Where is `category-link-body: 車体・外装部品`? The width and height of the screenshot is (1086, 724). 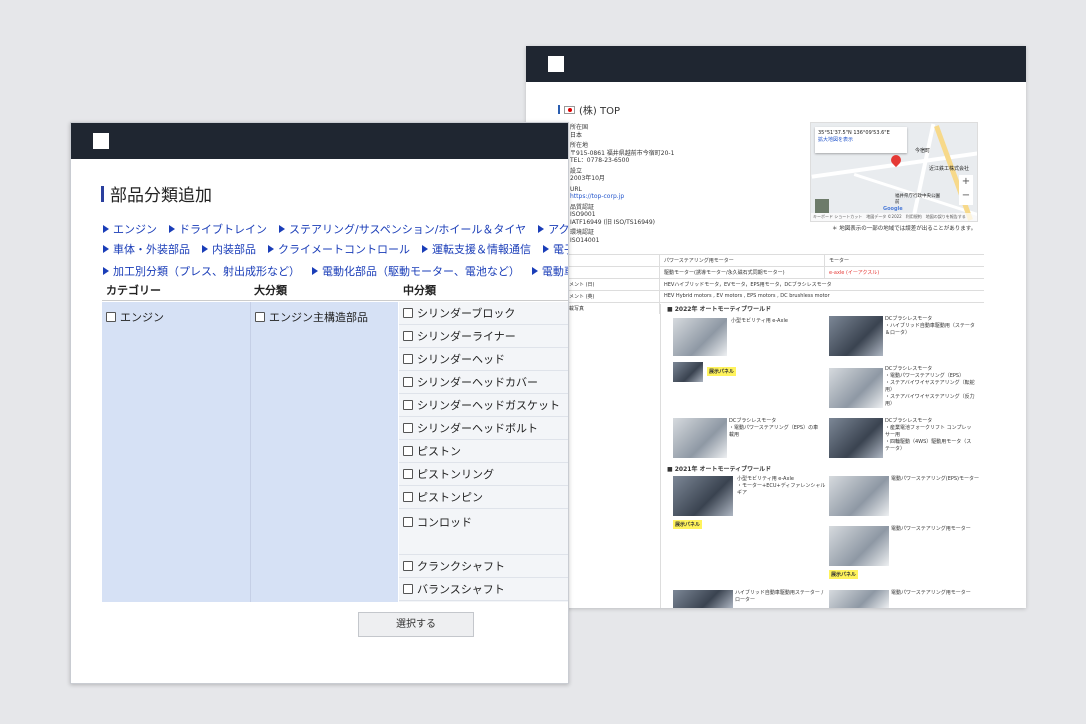
category-link-body: 車体・外装部品 is located at coordinates (146, 249).